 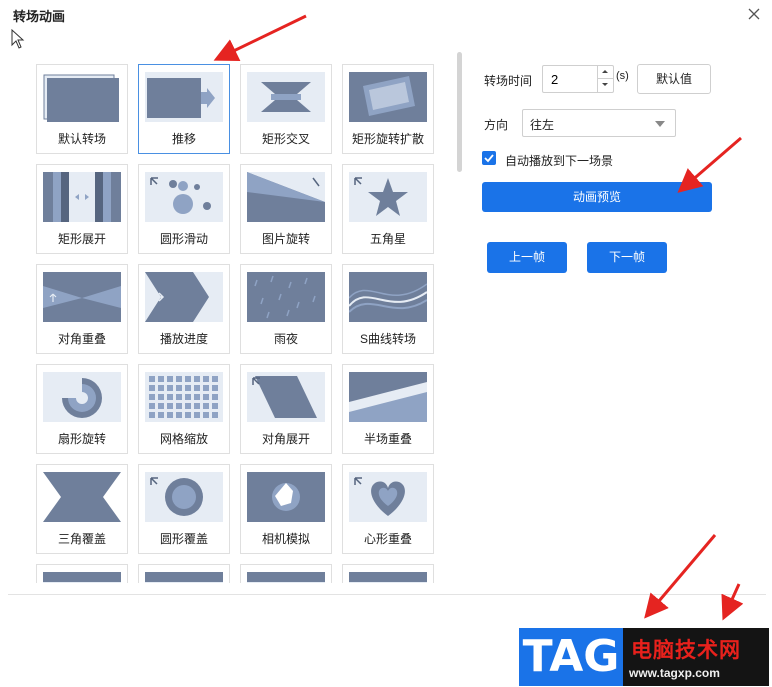 What do you see at coordinates (674, 79) in the screenshot?
I see `default-value-button: 默认值` at bounding box center [674, 79].